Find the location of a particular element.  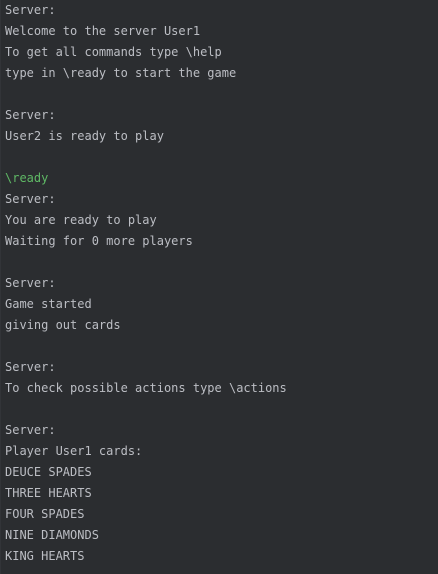

console-line: To get all commands type \help is located at coordinates (113, 52).